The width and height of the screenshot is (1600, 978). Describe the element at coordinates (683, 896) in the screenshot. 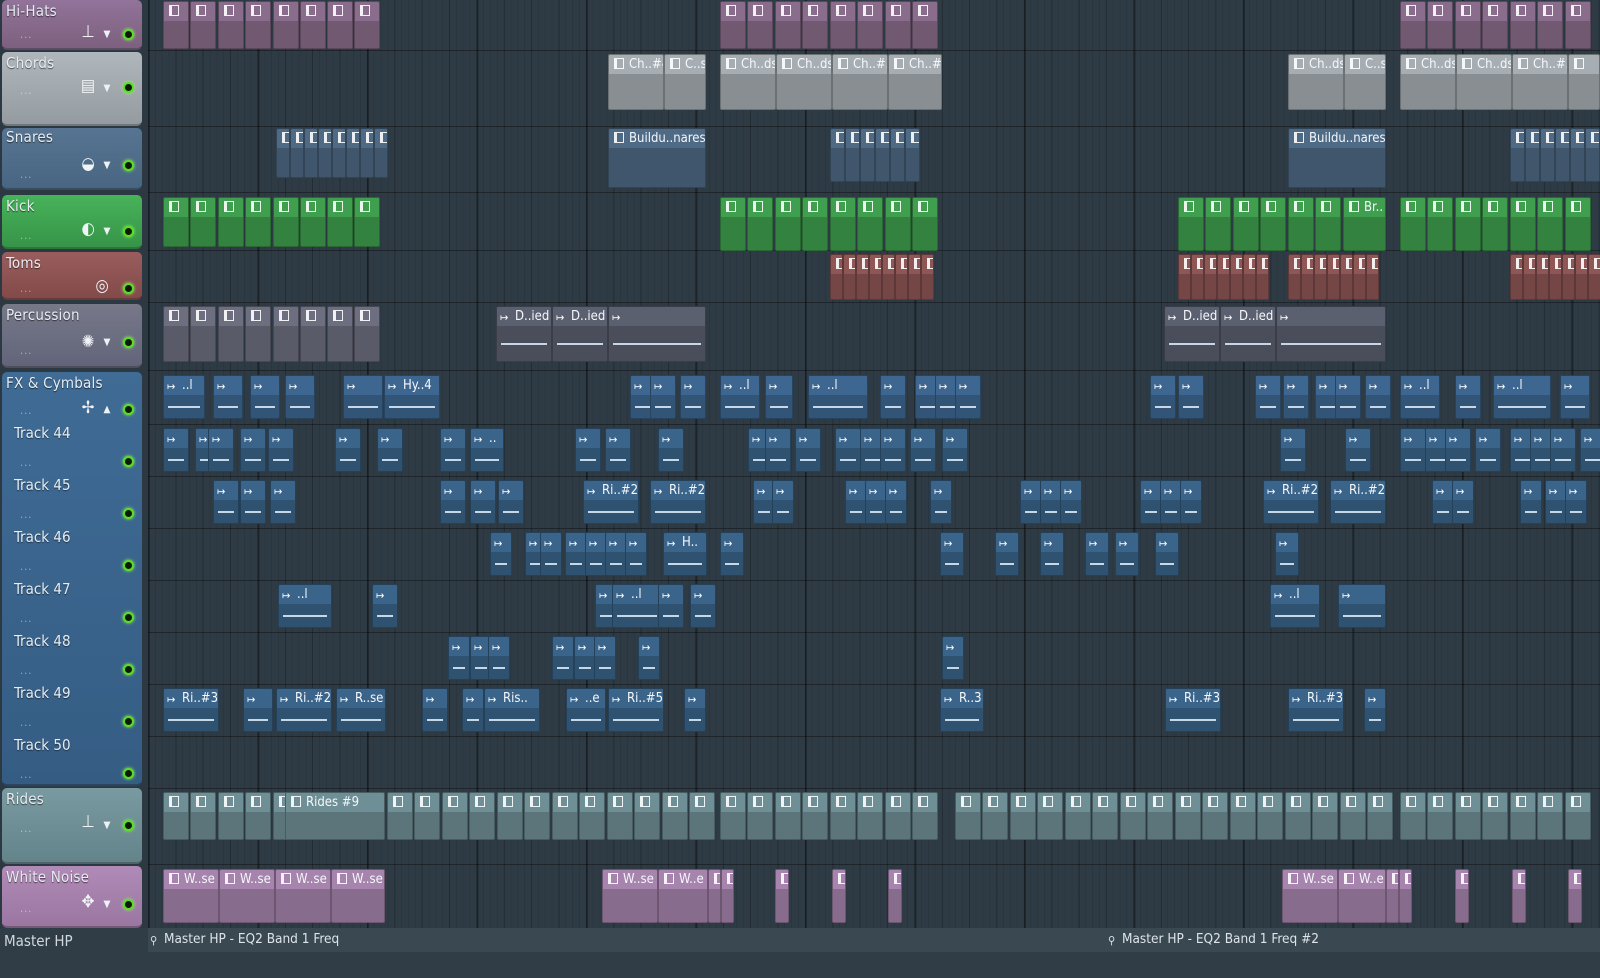

I see `white-noise-pattern-clip: W..e` at that location.